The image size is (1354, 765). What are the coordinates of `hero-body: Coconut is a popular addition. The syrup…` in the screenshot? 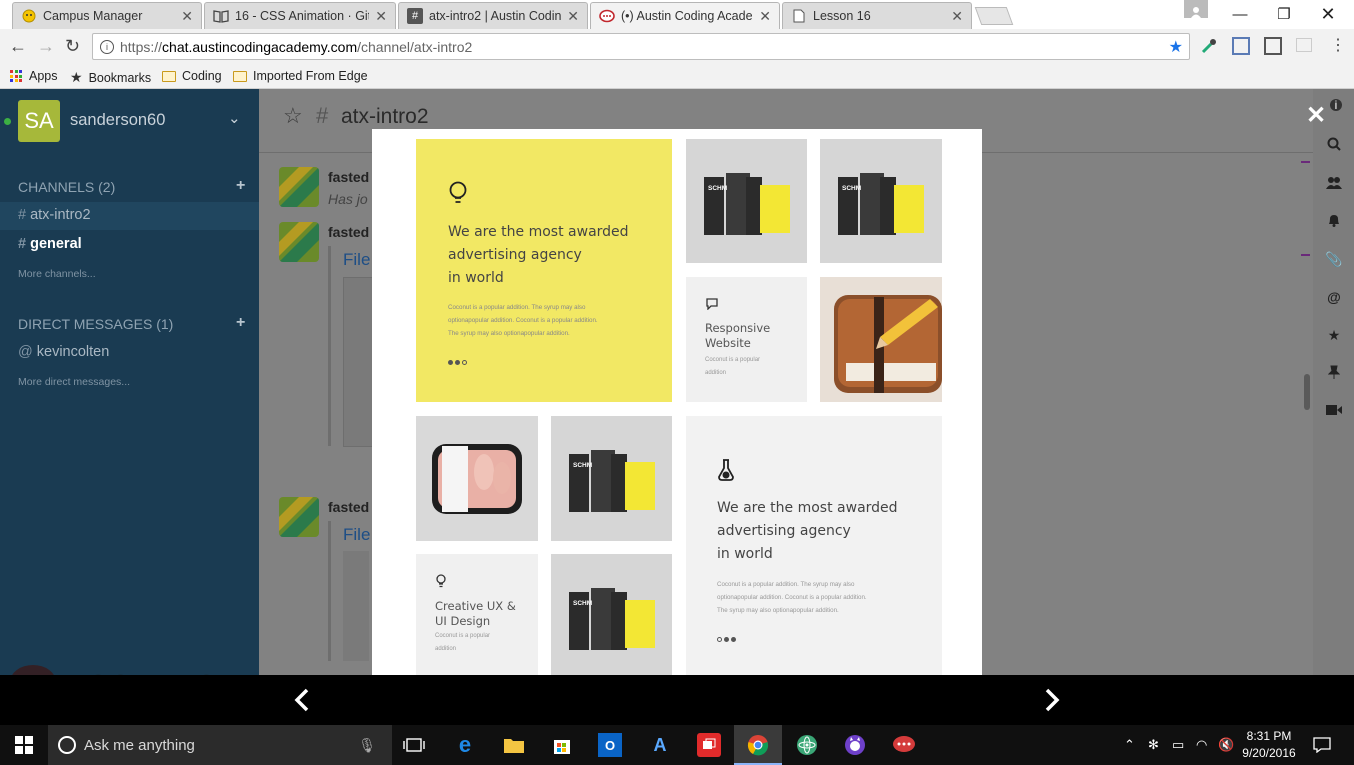 It's located at (523, 320).